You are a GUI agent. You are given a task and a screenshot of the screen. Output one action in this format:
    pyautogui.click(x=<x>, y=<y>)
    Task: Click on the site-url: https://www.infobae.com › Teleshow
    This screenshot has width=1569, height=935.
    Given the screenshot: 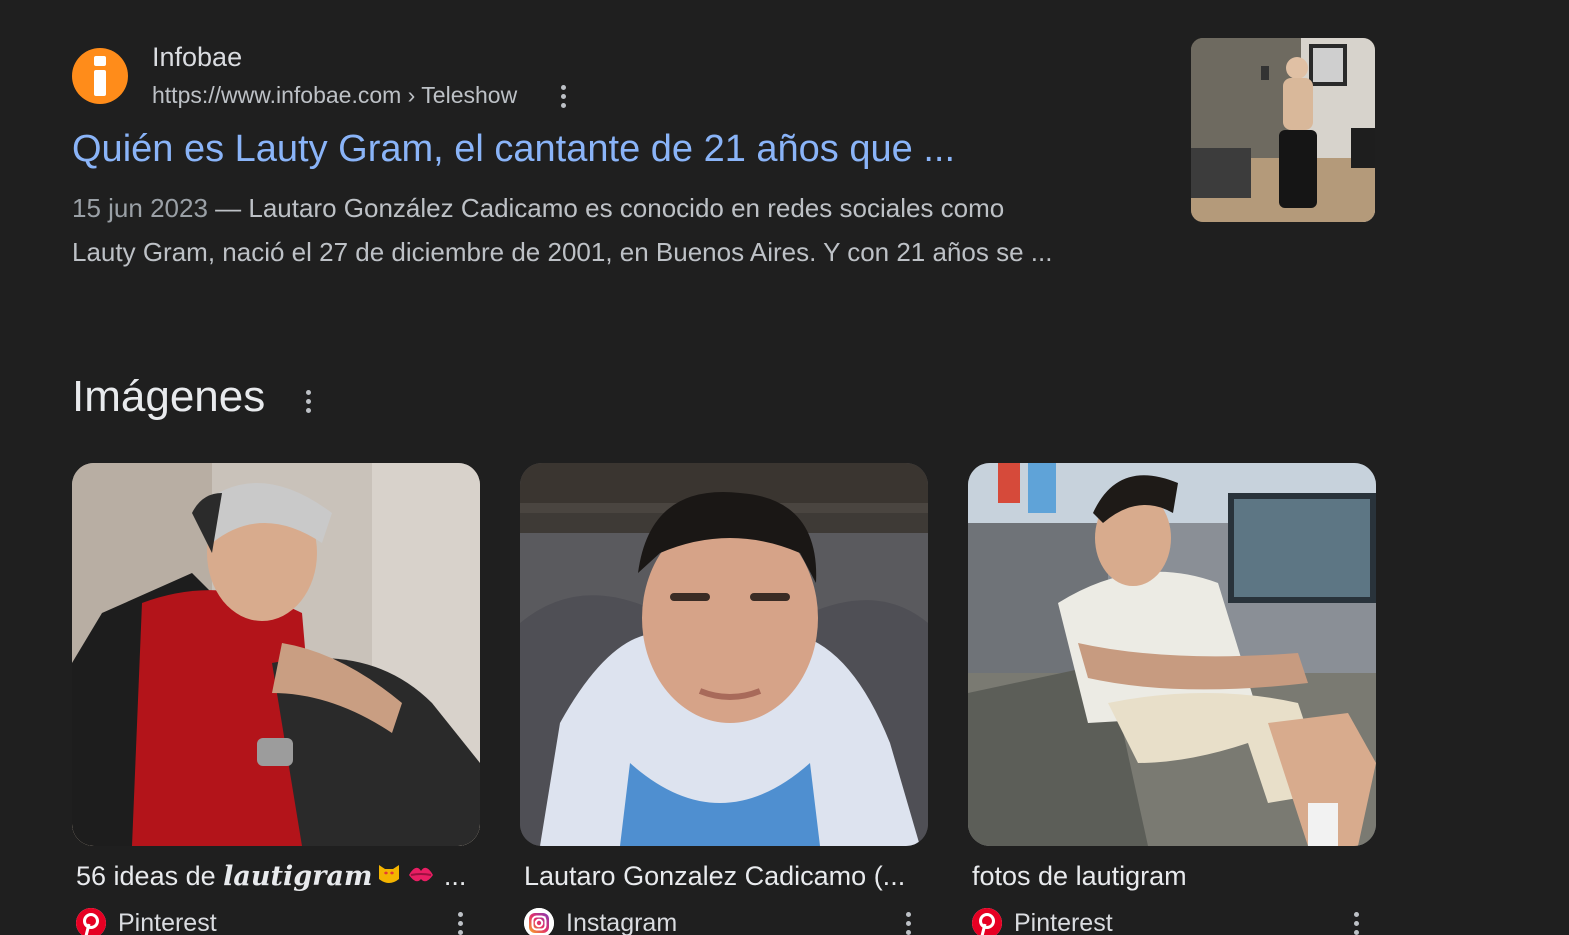 What is the action you would take?
    pyautogui.click(x=334, y=95)
    